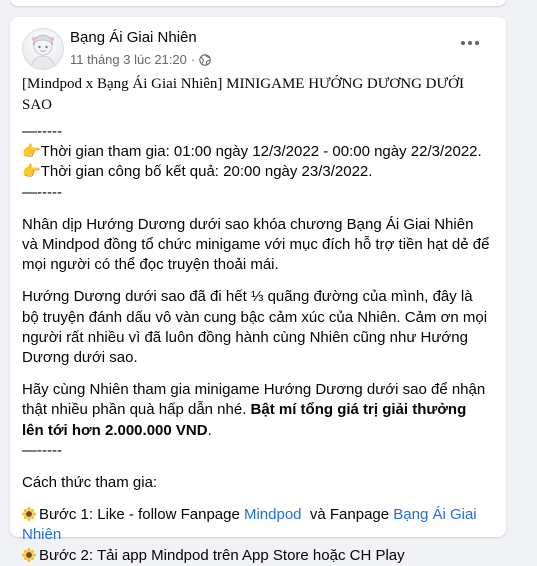 The height and width of the screenshot is (566, 537). Describe the element at coordinates (128, 59) in the screenshot. I see `post-timestamp: 11 tháng 3 lúc 21:20` at that location.